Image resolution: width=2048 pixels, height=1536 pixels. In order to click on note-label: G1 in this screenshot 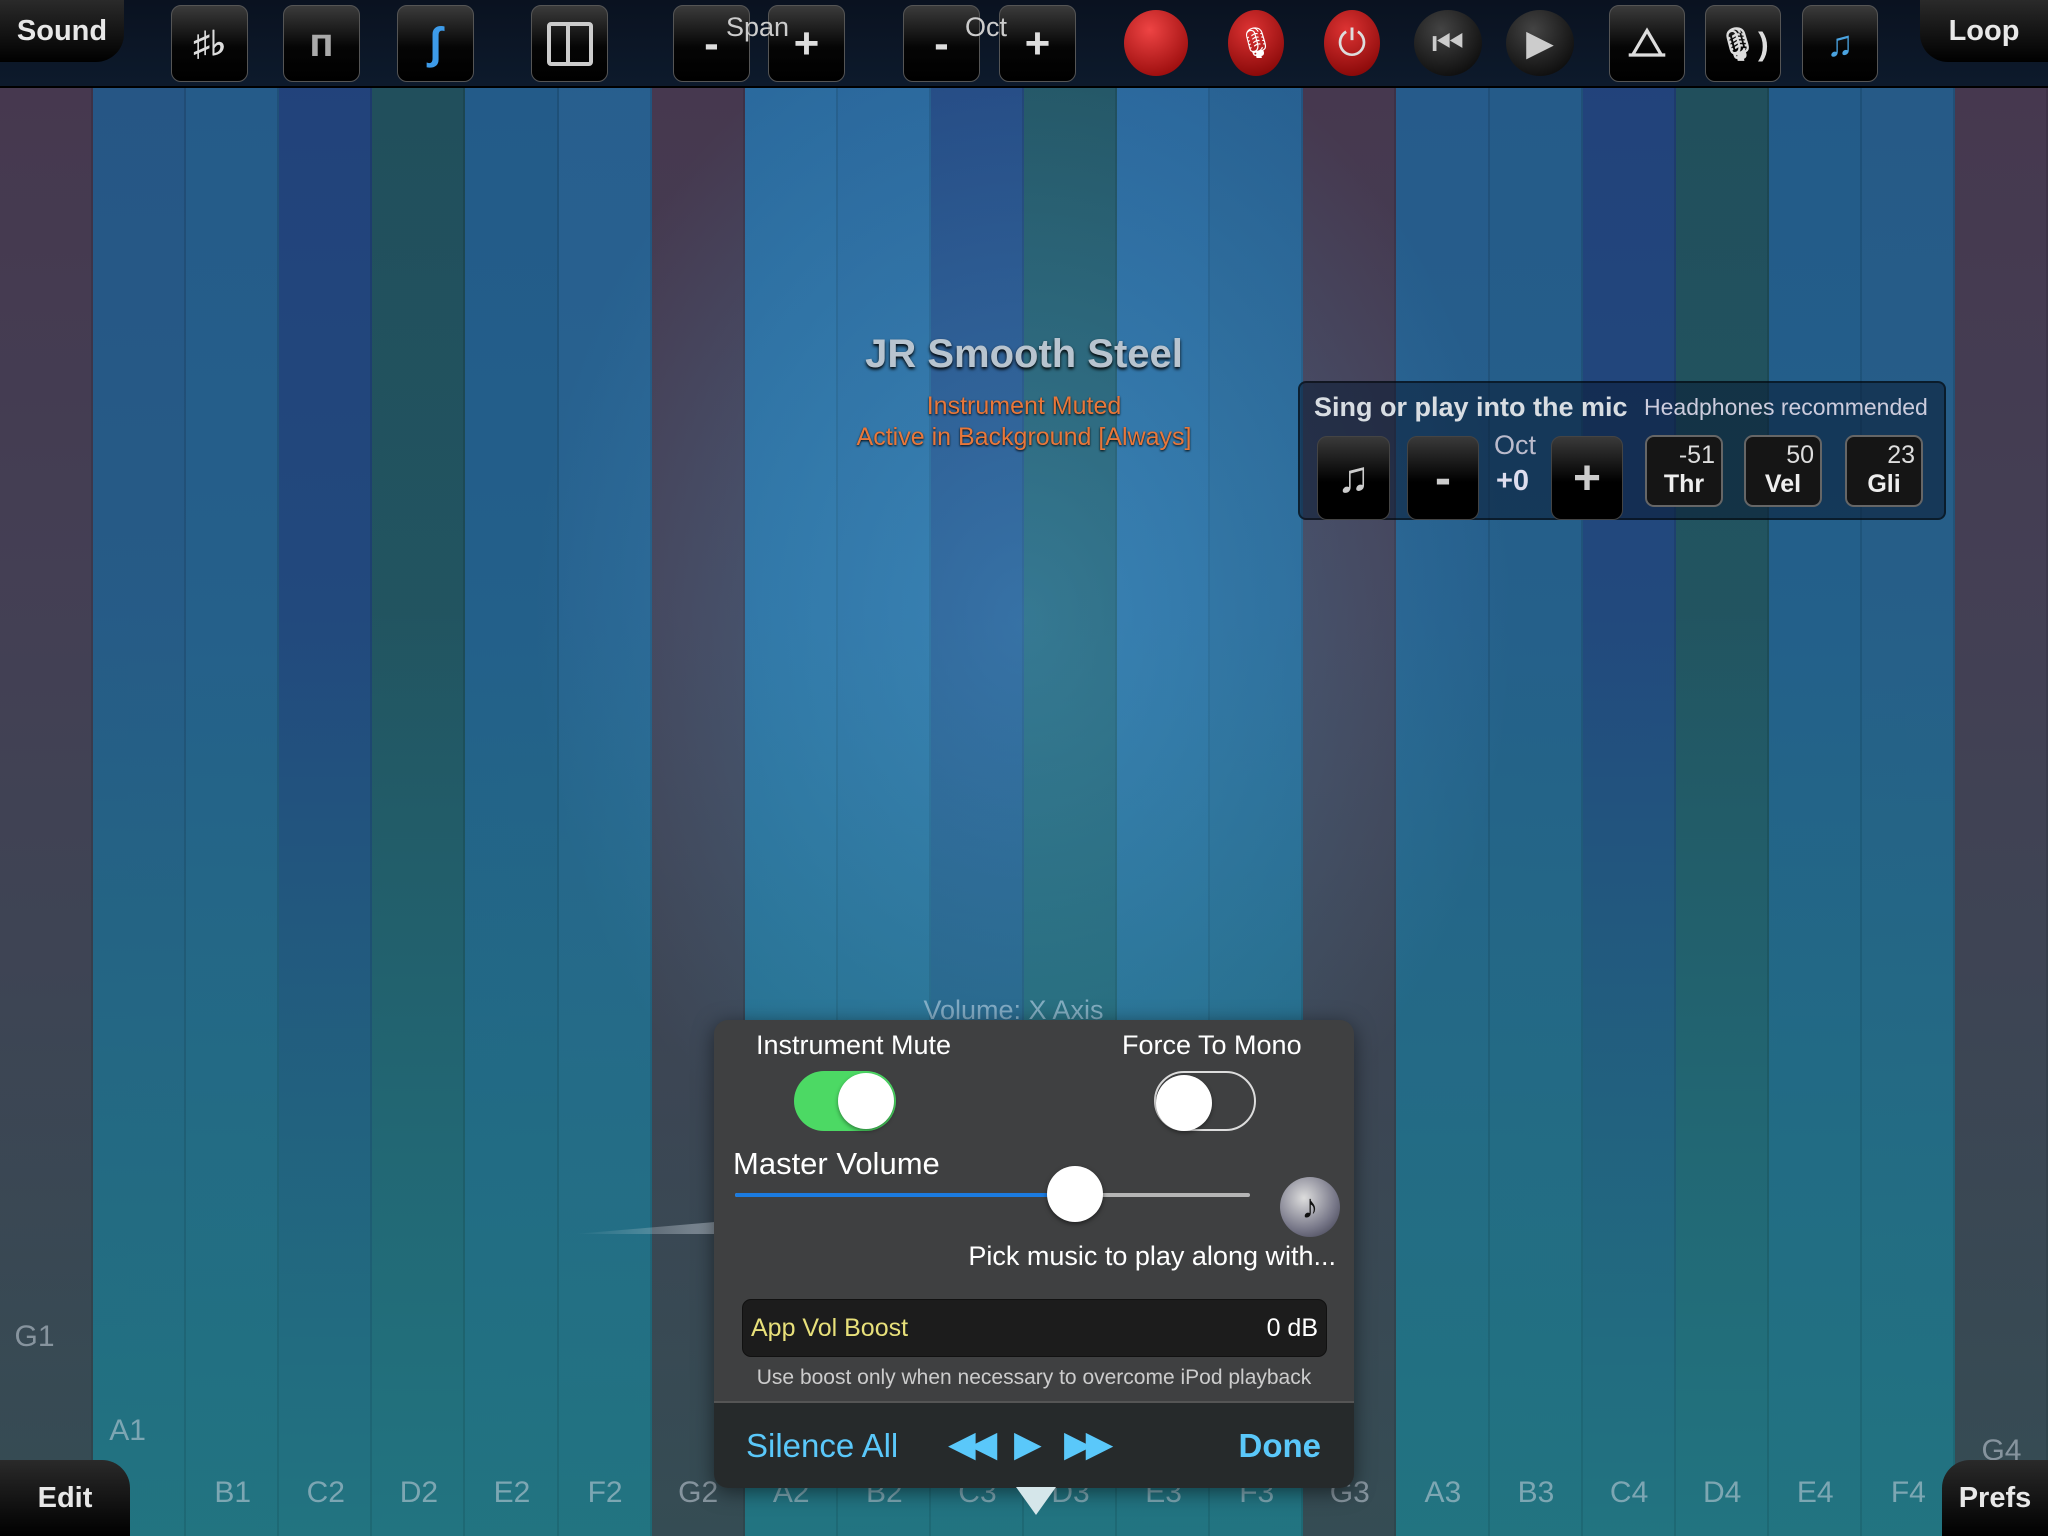, I will do `click(34, 1336)`.